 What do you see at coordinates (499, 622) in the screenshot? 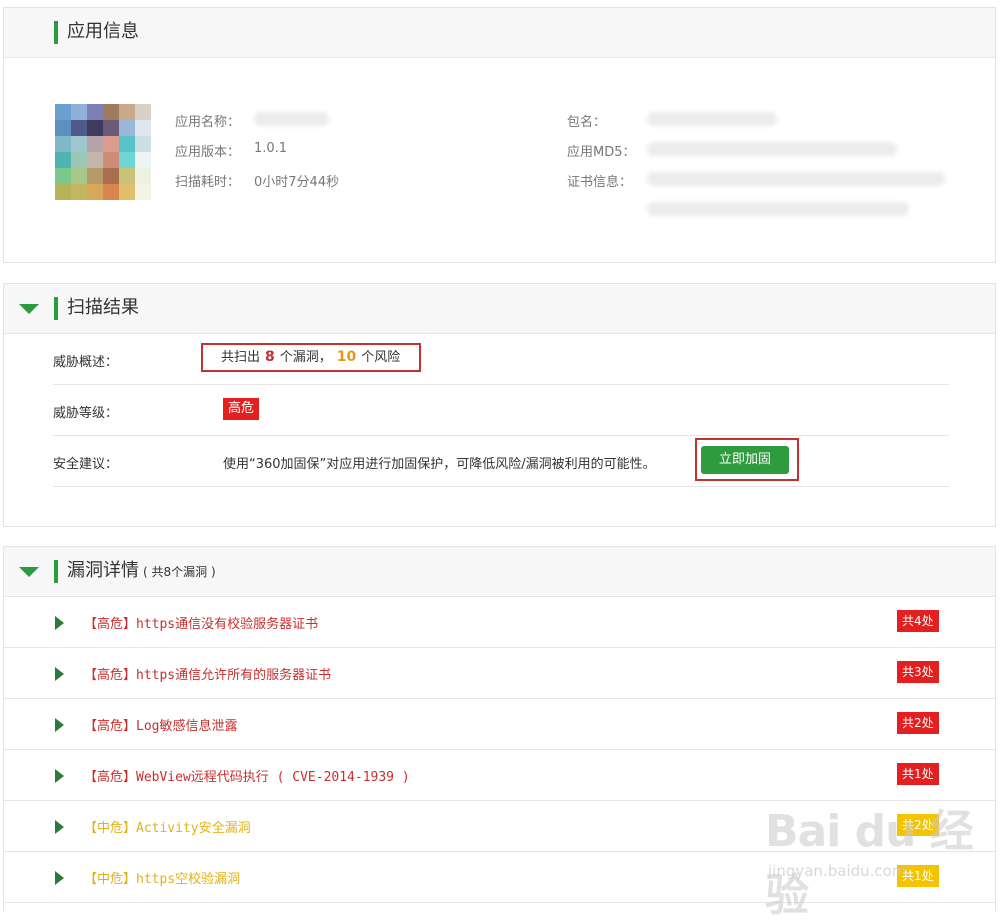
I see `vuln-row: 【高危】https通信没有校验服务器证书 共4处` at bounding box center [499, 622].